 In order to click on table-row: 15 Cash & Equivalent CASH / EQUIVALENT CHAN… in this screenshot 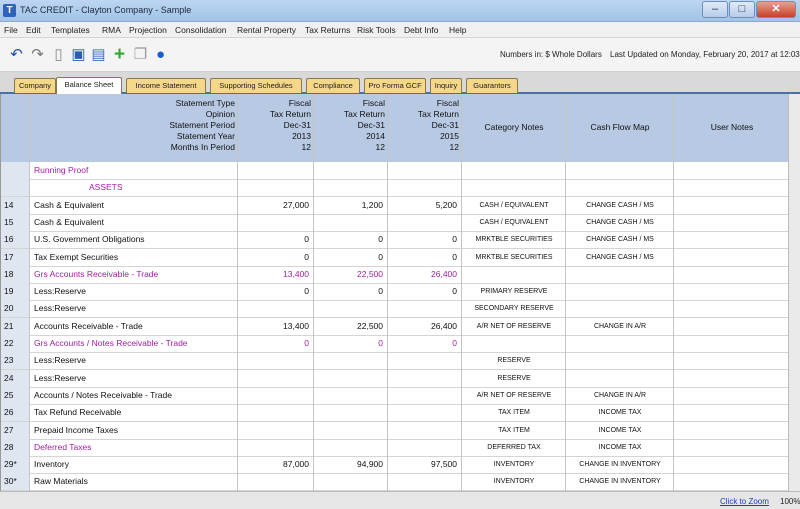, I will do `click(399, 222)`.